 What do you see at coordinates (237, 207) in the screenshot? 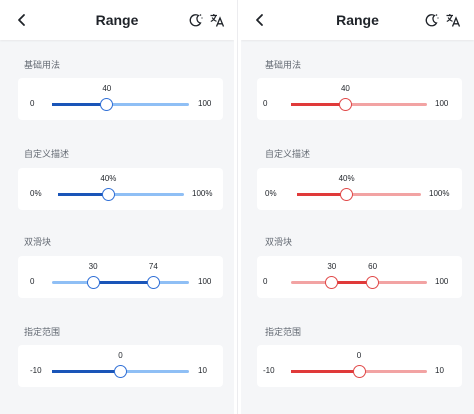
I see `screen-divider` at bounding box center [237, 207].